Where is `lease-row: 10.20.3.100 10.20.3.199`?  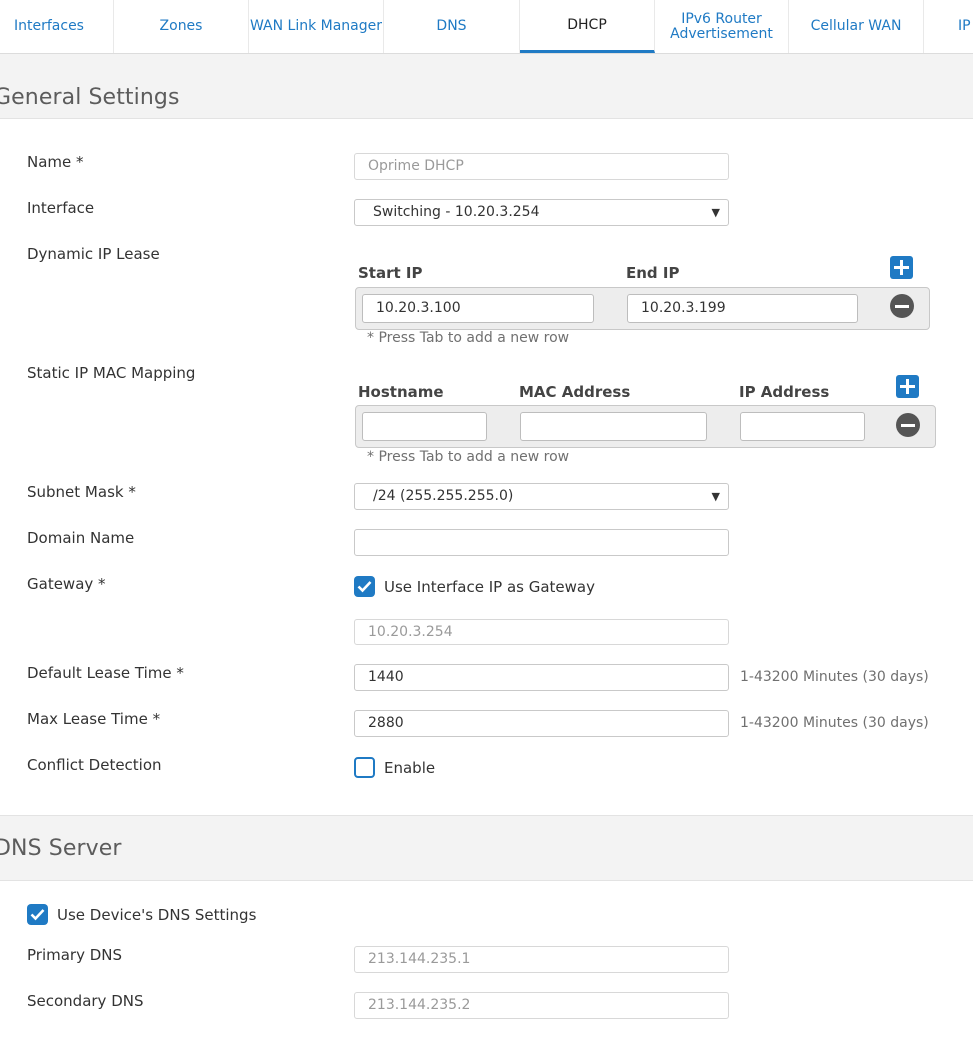 lease-row: 10.20.3.100 10.20.3.199 is located at coordinates (642, 308).